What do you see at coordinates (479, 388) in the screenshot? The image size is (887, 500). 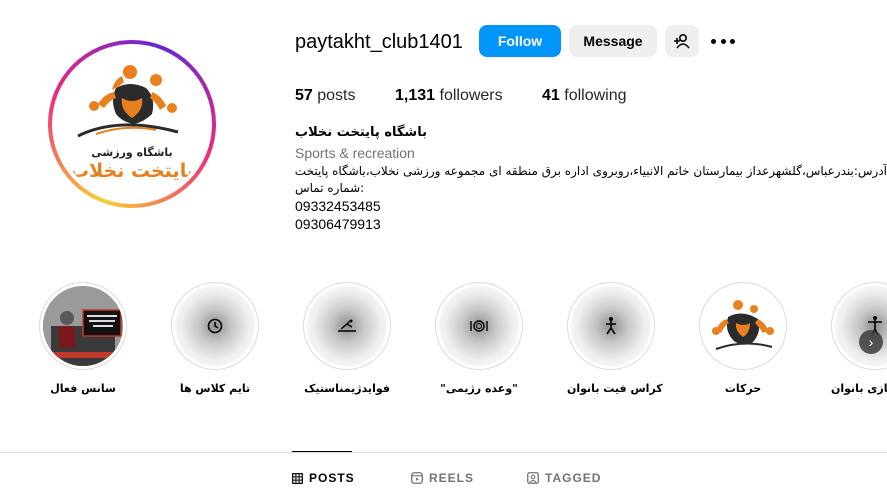 I see `highlight-label: "وعده رژیمی"` at bounding box center [479, 388].